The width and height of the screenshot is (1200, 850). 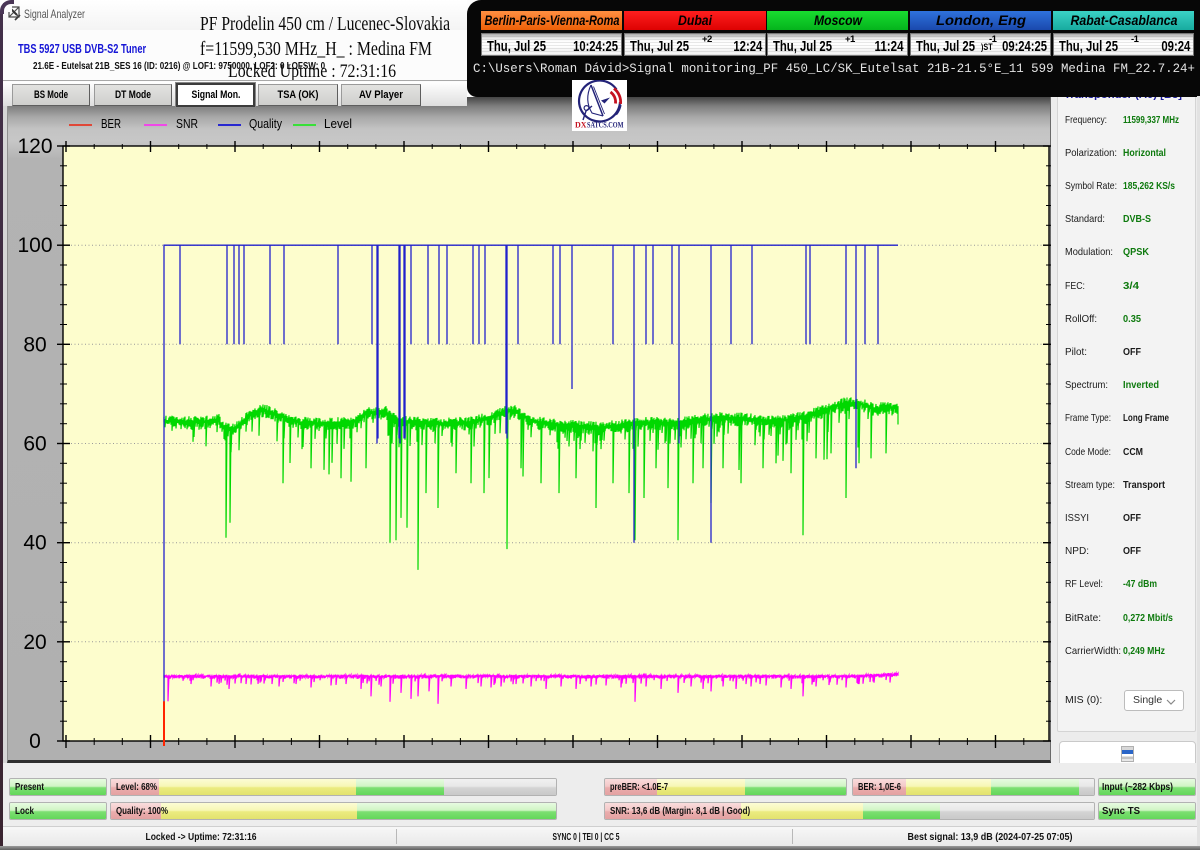 What do you see at coordinates (34, 642) in the screenshot?
I see `svg-text: 20` at bounding box center [34, 642].